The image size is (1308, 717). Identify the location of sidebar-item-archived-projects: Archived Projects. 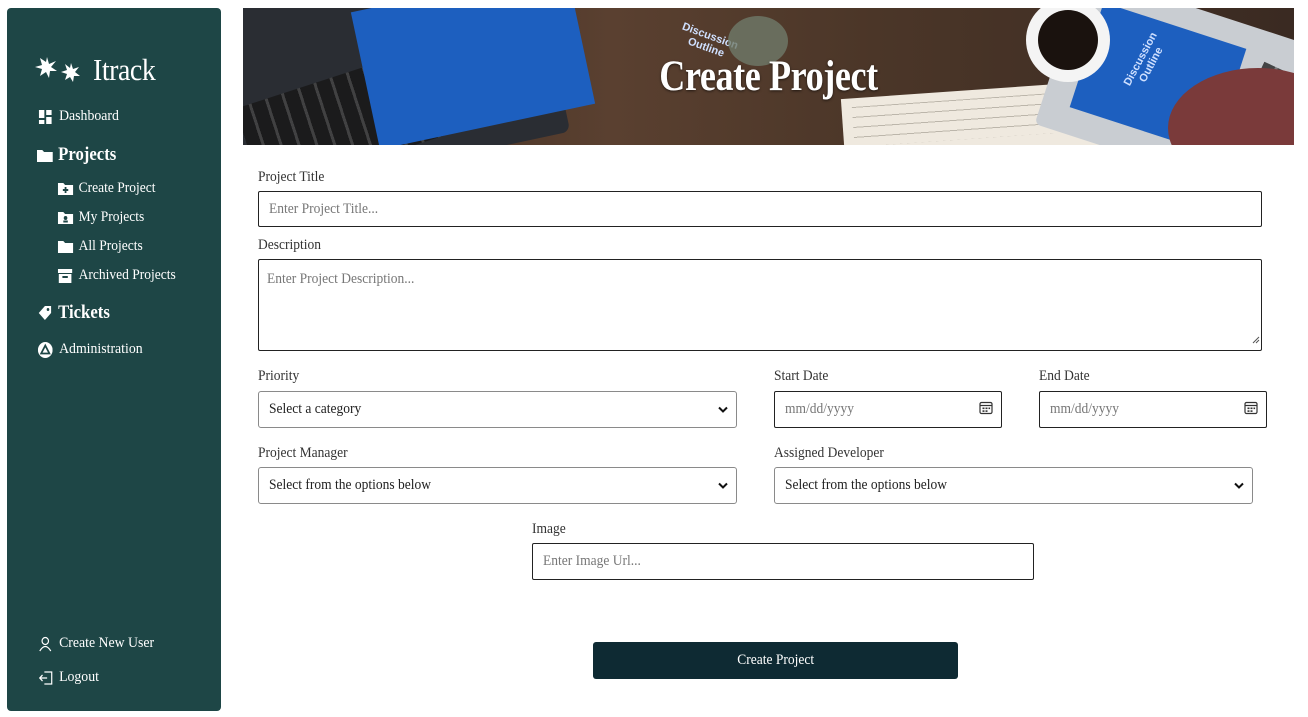
(116, 275).